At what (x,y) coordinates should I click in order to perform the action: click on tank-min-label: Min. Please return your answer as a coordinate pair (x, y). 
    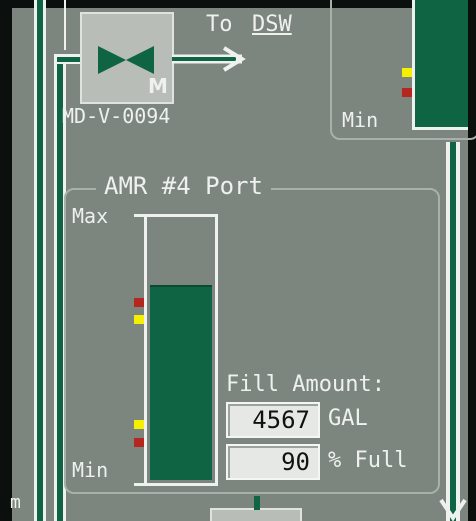
    Looking at the image, I should click on (90, 470).